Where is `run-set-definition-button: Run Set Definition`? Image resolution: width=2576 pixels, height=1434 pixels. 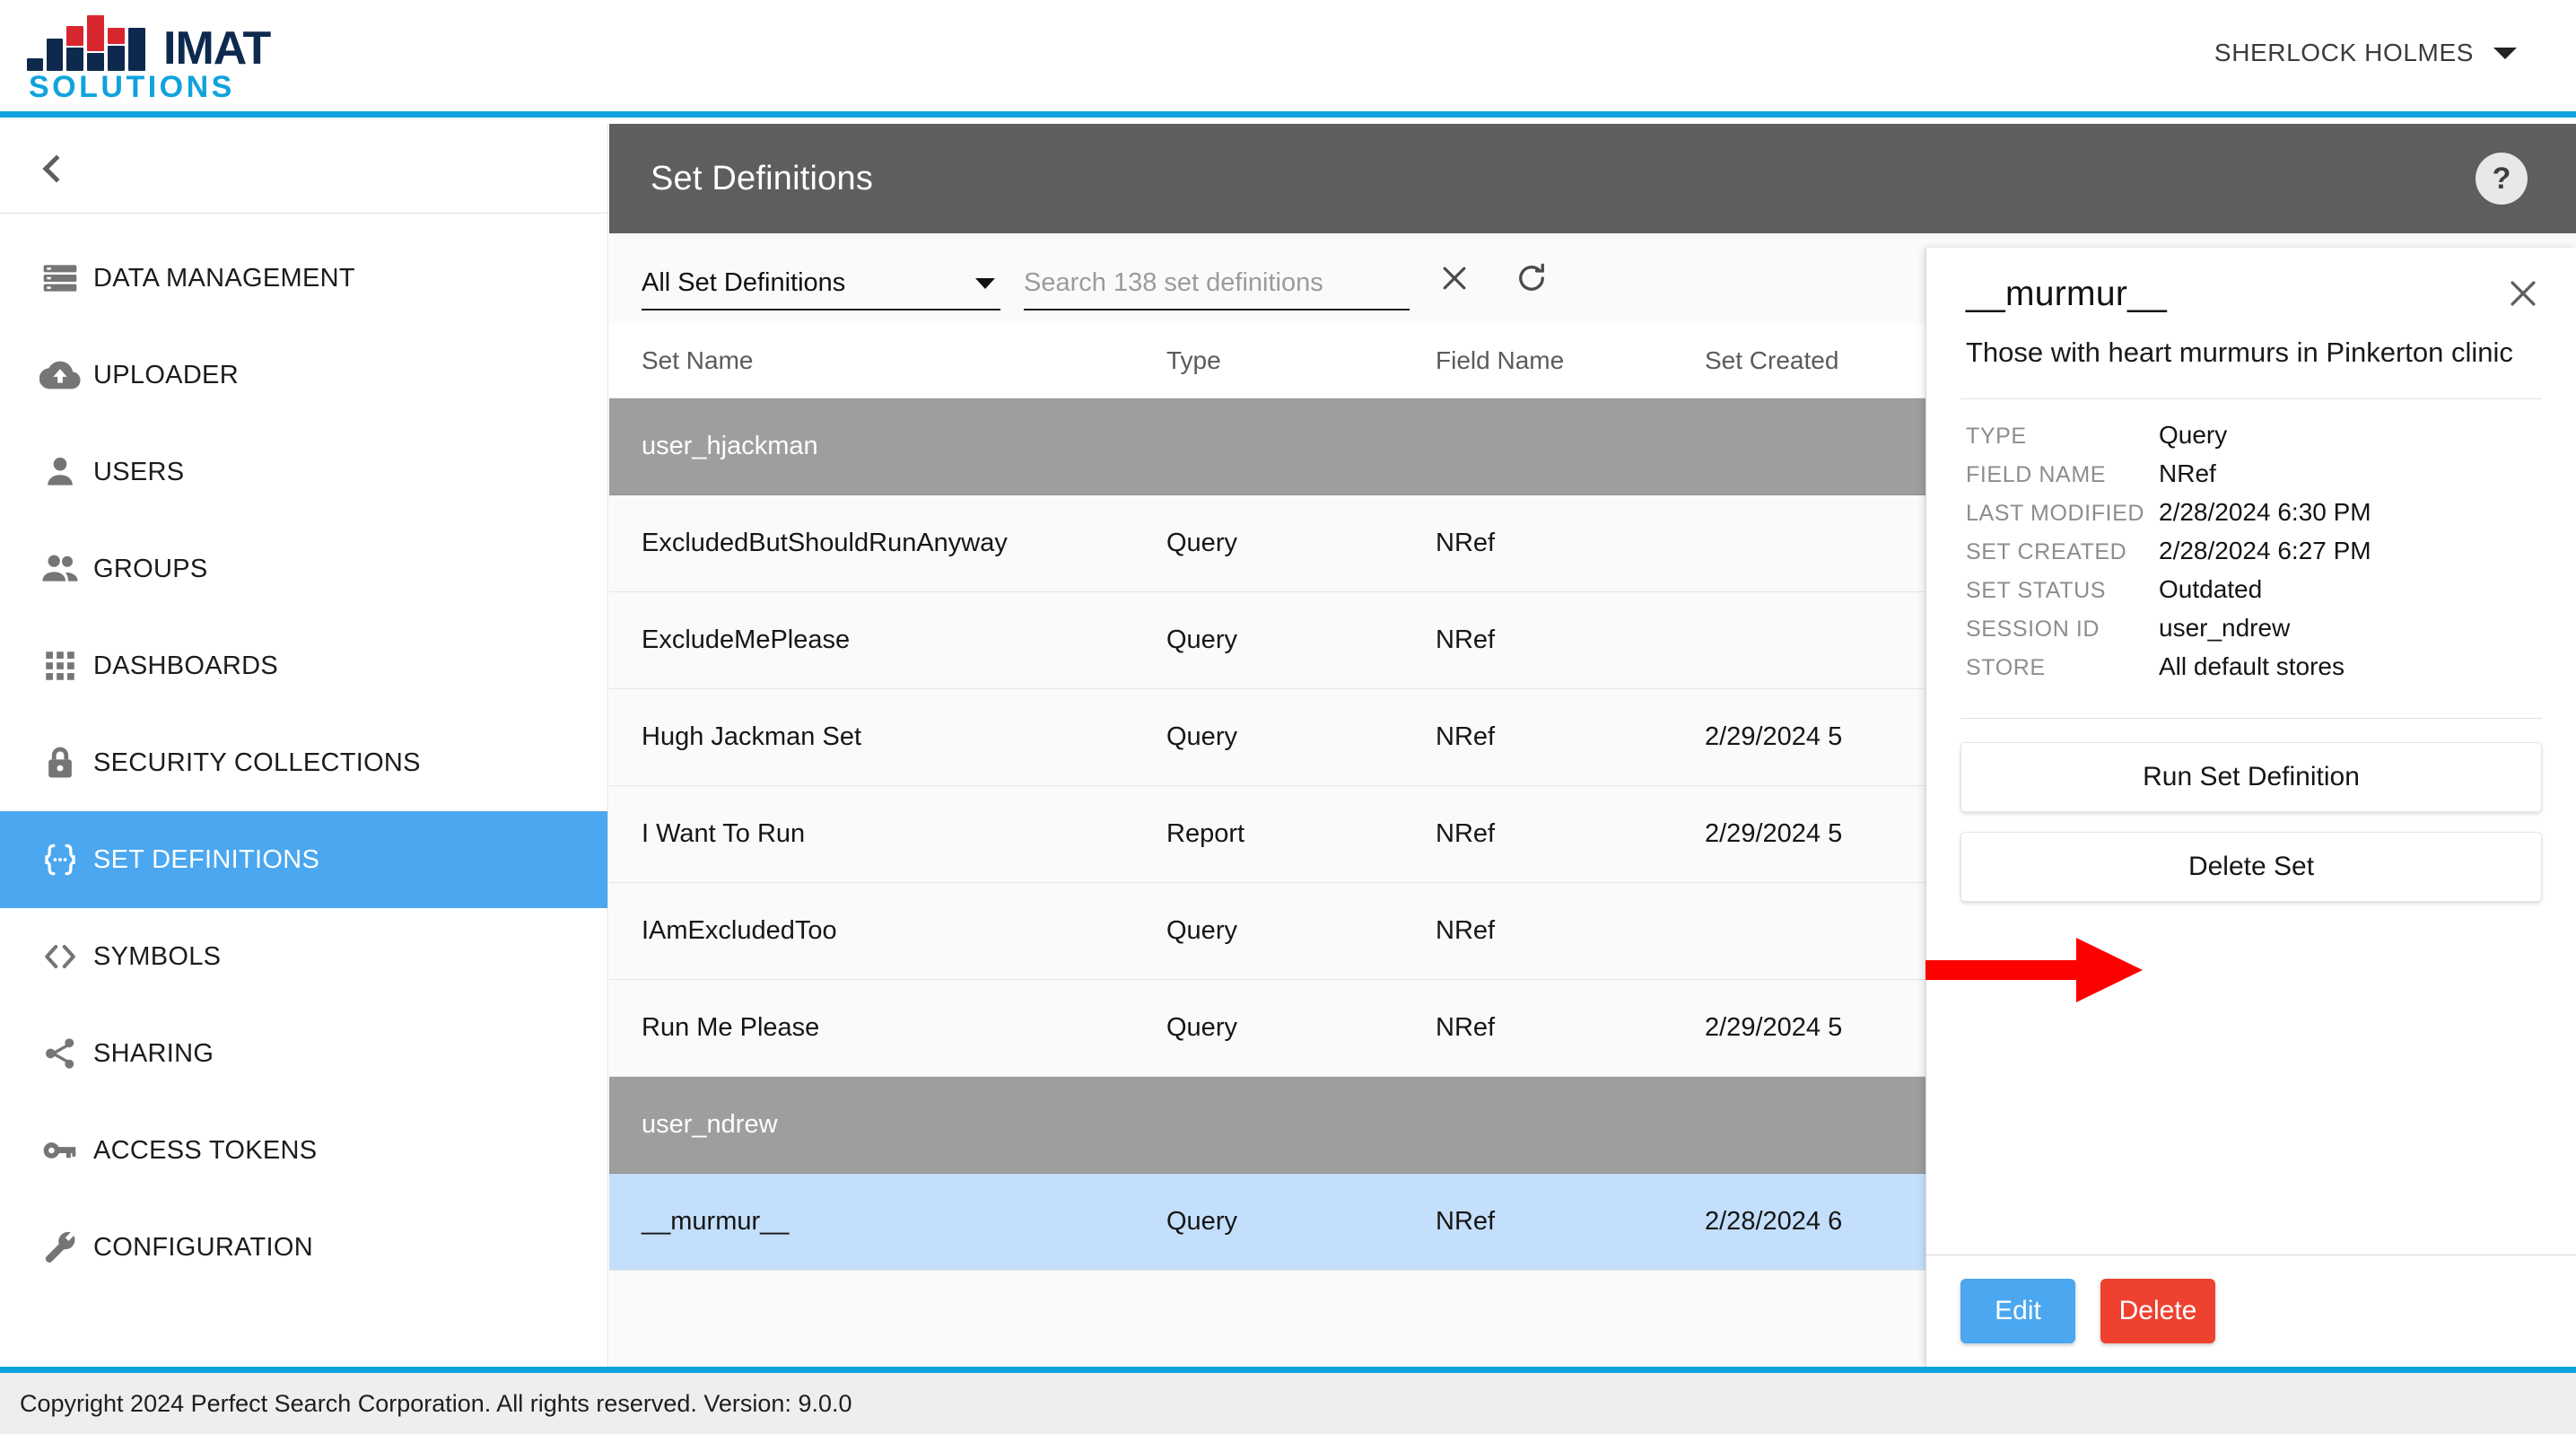
run-set-definition-button: Run Set Definition is located at coordinates (2251, 777).